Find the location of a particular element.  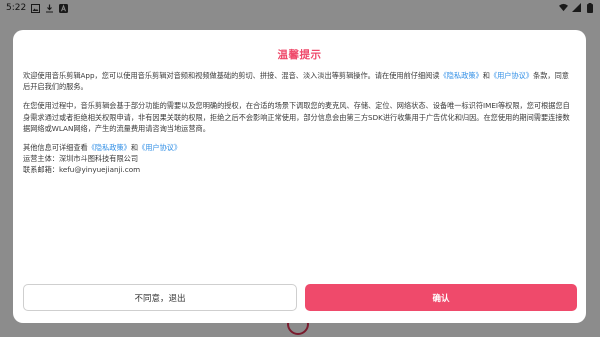

and-text: 和 is located at coordinates (486, 75).